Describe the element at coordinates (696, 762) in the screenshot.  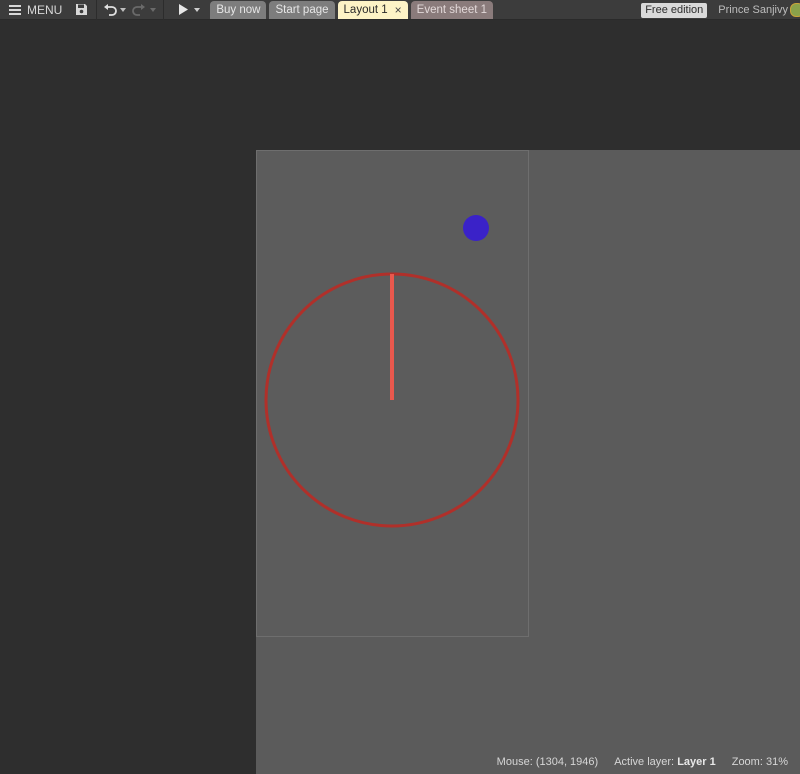
I see `active-layer-value: Layer 1` at that location.